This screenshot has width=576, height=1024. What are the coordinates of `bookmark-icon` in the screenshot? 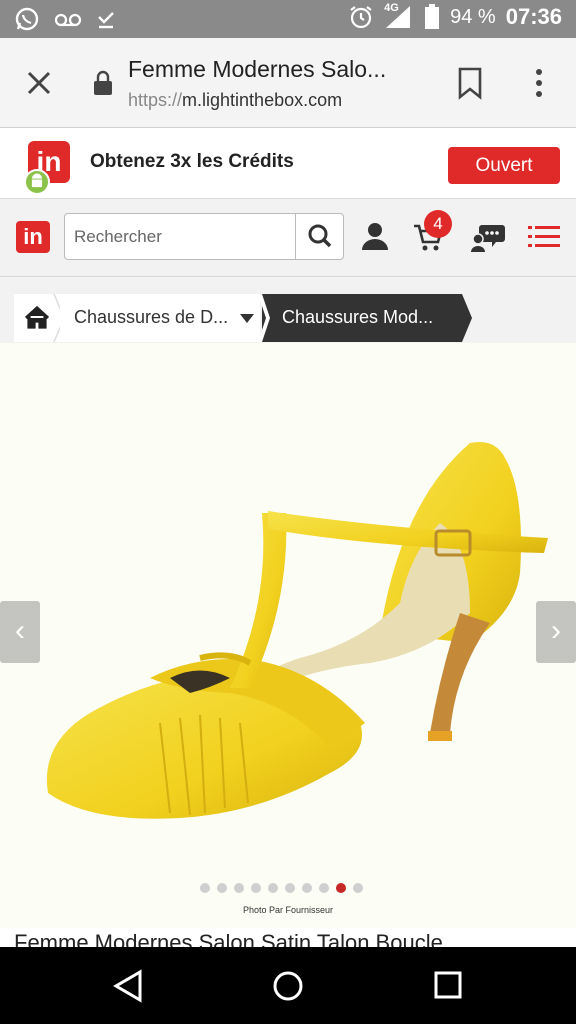 It's located at (470, 83).